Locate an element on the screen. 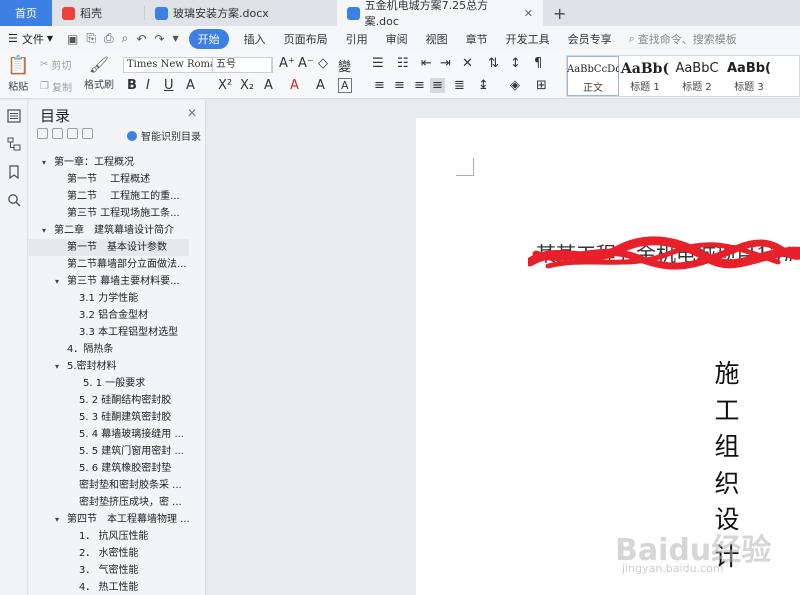  style-heading-3: AaBb( 标题 3 is located at coordinates (749, 76).